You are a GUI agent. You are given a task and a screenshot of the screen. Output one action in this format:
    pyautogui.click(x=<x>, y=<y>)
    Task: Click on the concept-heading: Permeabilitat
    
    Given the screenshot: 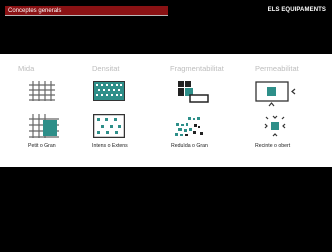 What is the action you would take?
    pyautogui.click(x=277, y=68)
    